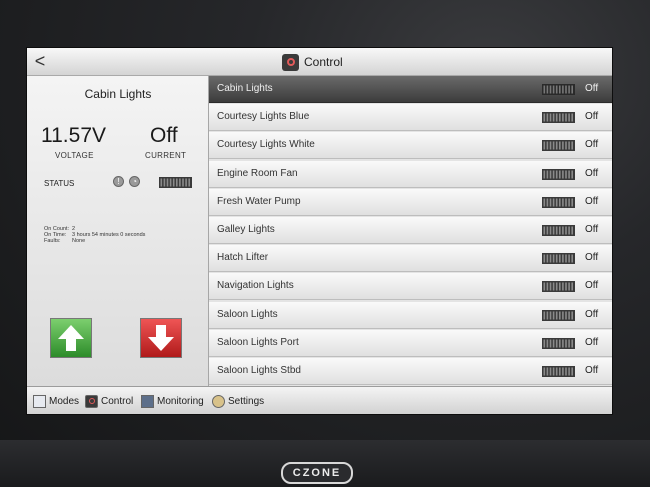 This screenshot has height=487, width=650. I want to click on circuit-row: Navigation Lights Off, so click(410, 287).